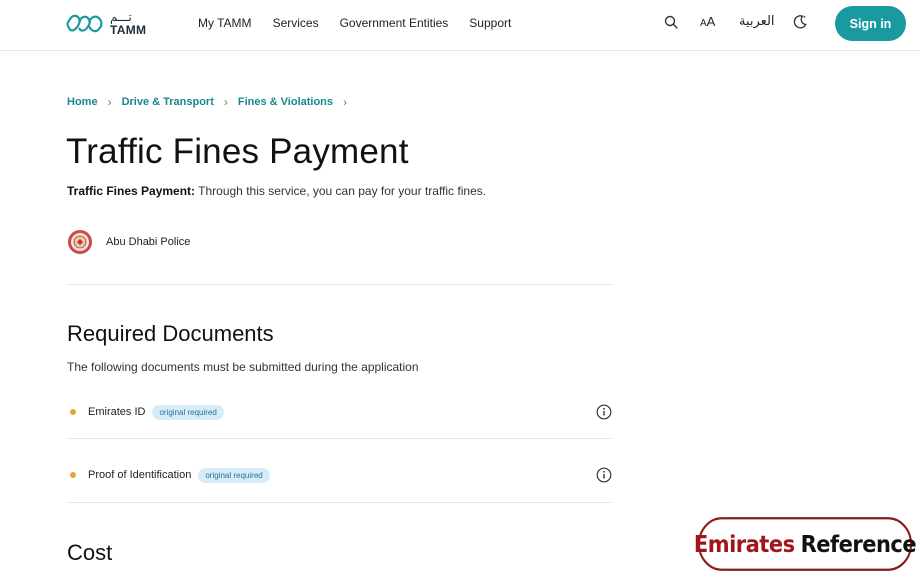  What do you see at coordinates (84, 23) in the screenshot?
I see `tamm-logo-icon` at bounding box center [84, 23].